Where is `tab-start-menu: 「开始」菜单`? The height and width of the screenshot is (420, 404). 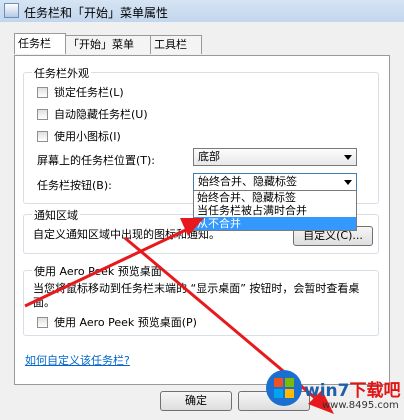 tab-start-menu: 「开始」菜单 is located at coordinates (108, 44).